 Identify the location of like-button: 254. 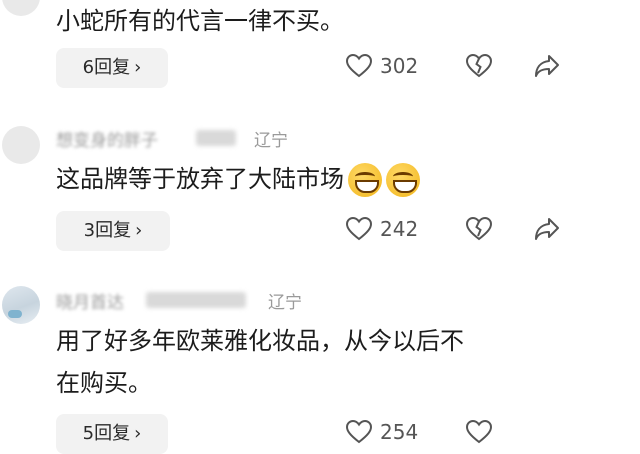
(382, 432).